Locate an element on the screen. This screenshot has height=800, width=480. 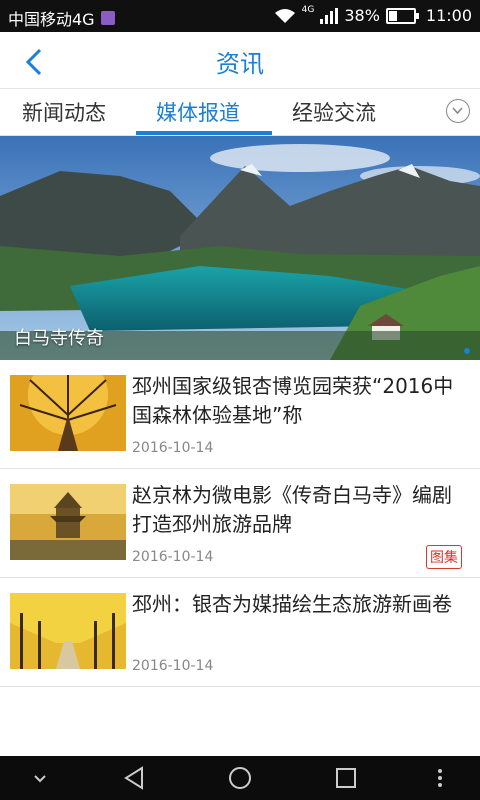
carrier-label: 中国移动4G is located at coordinates (51, 19).